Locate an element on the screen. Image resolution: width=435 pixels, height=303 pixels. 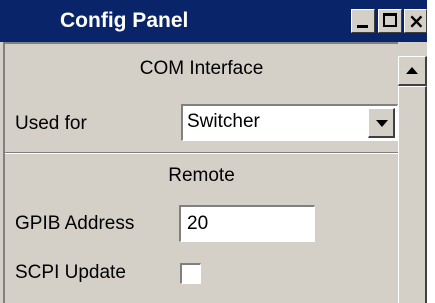
maximize-button is located at coordinates (390, 21).